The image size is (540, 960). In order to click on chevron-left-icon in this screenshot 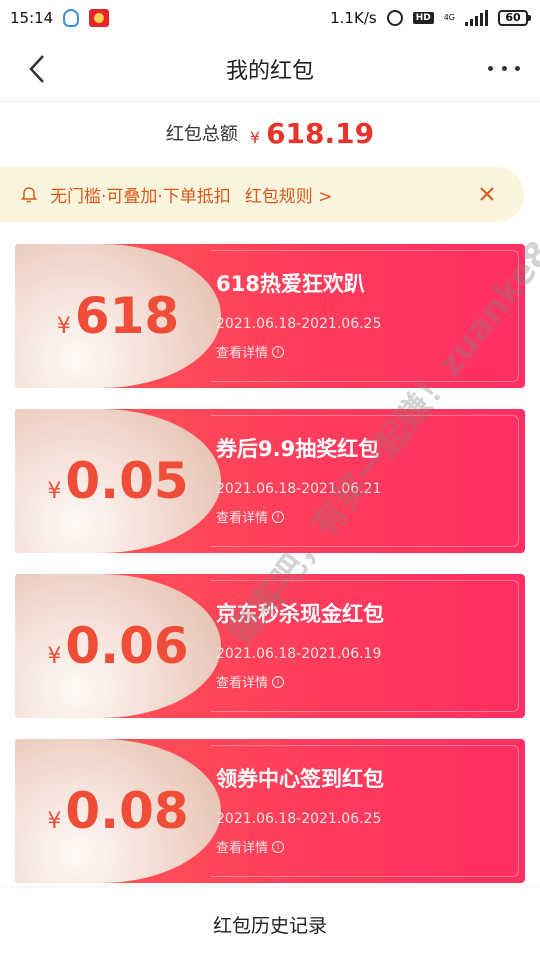, I will do `click(36, 69)`.